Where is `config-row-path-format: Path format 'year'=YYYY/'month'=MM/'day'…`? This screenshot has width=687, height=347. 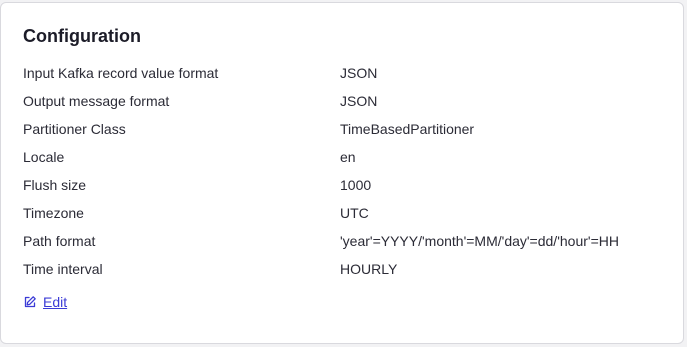 config-row-path-format: Path format 'year'=YYYY/'month'=MM/'day'… is located at coordinates (348, 244).